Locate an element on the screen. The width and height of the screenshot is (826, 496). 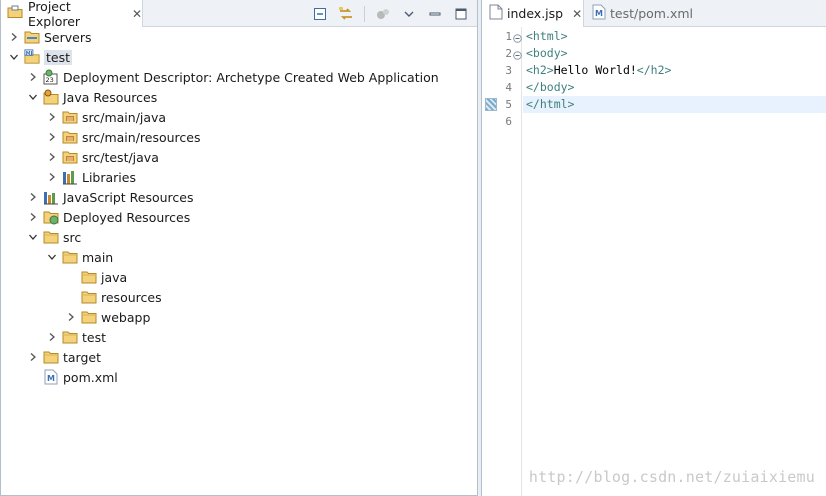
text-token: Hello World! is located at coordinates (595, 70).